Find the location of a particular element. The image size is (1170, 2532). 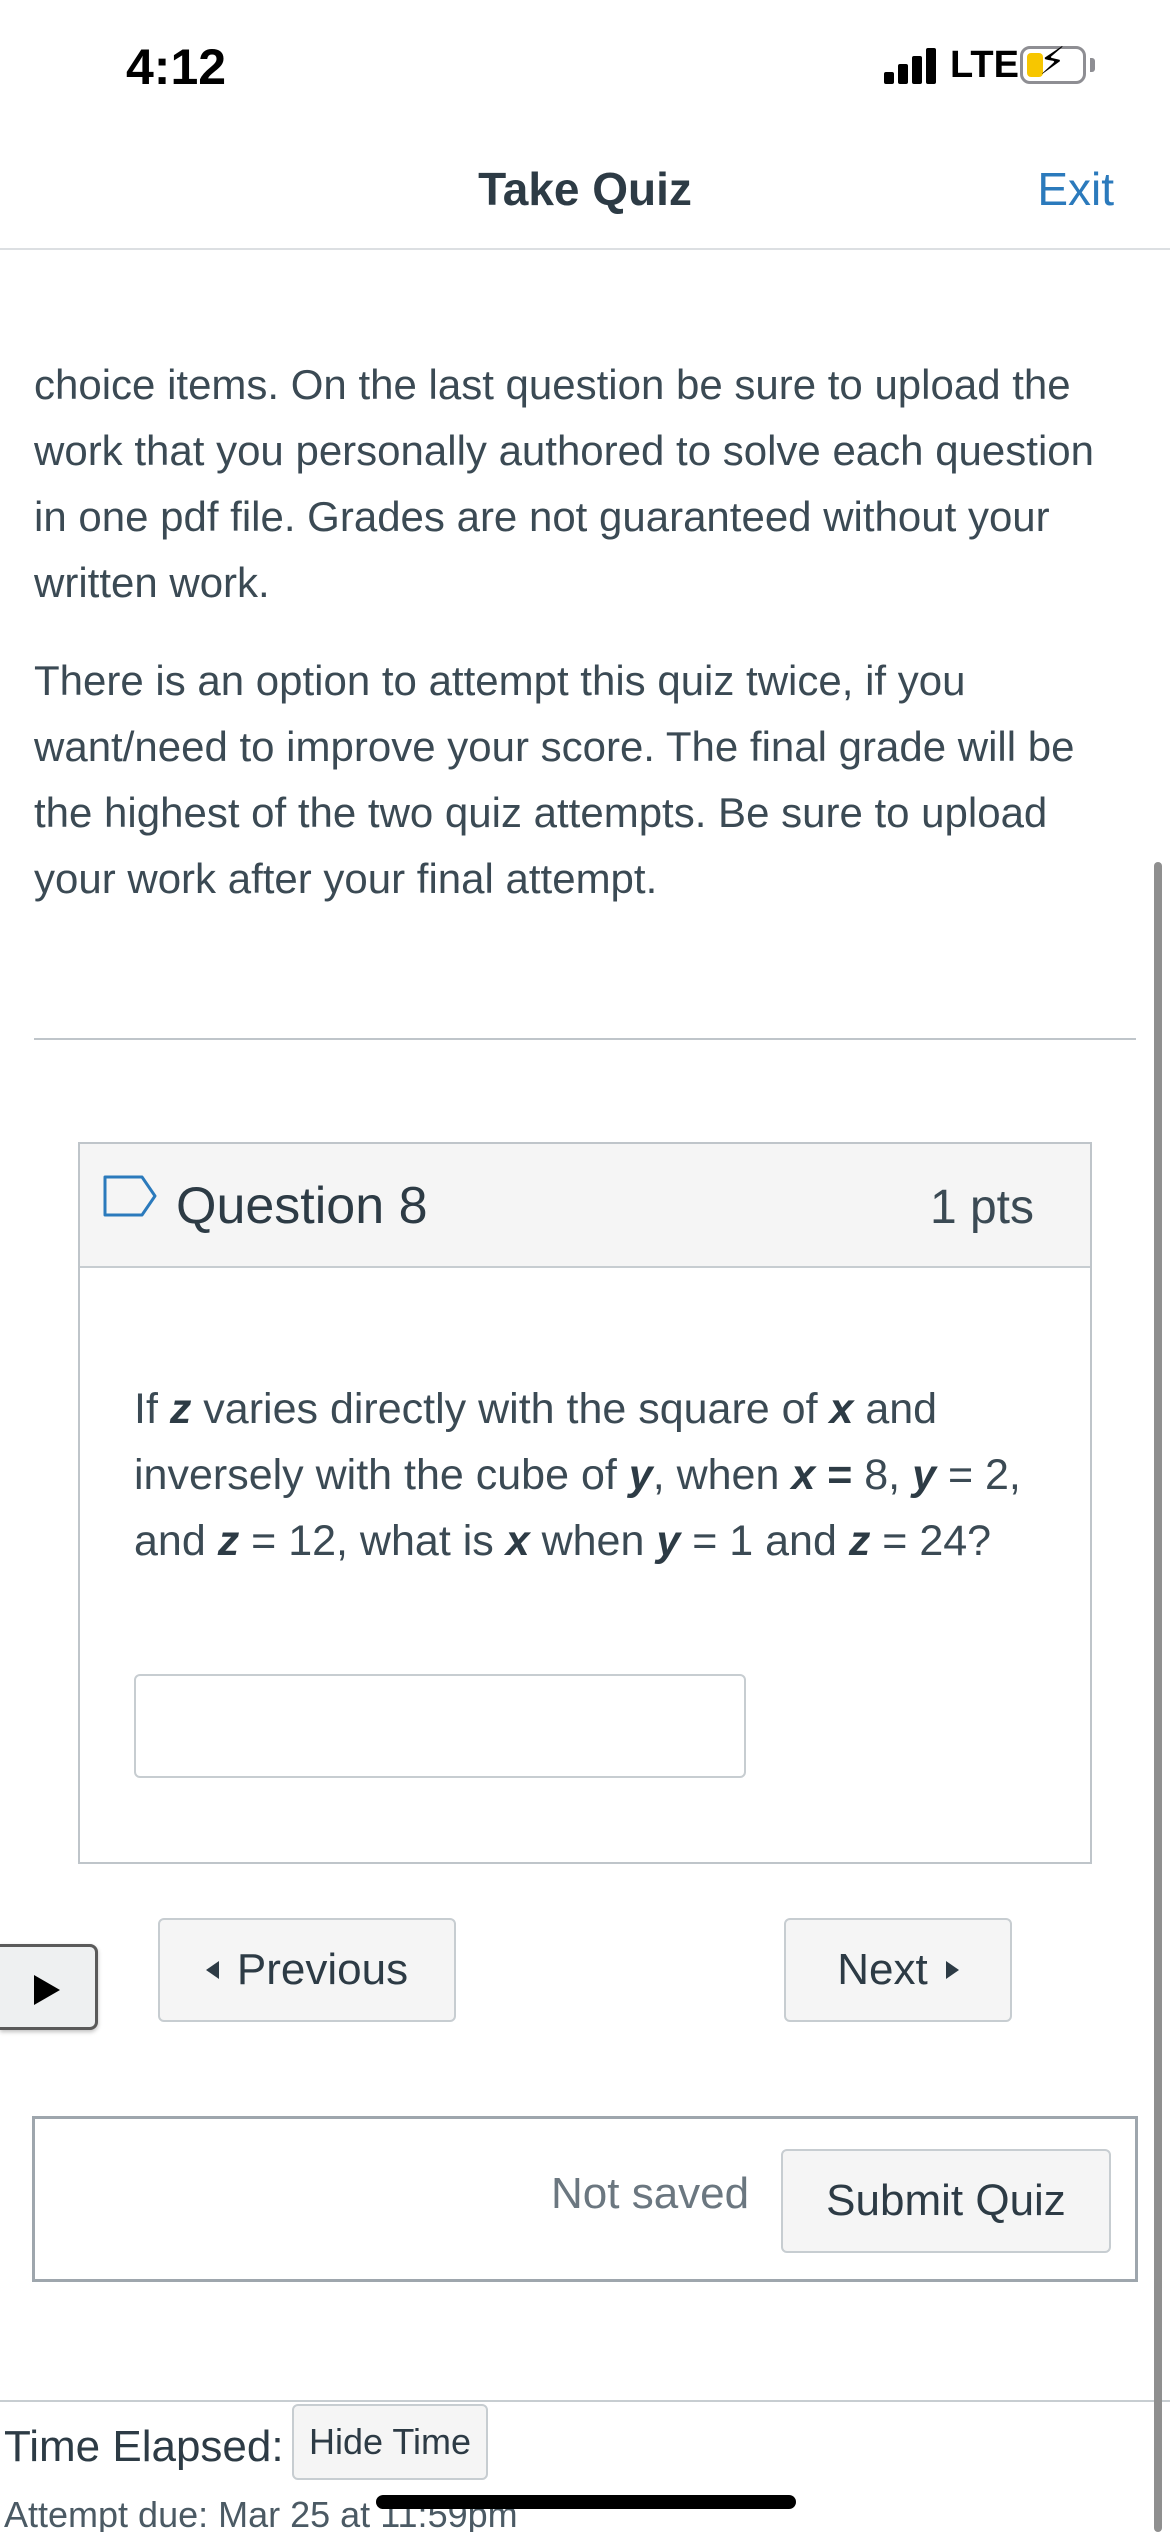

question-title: Question 8 is located at coordinates (302, 1206).